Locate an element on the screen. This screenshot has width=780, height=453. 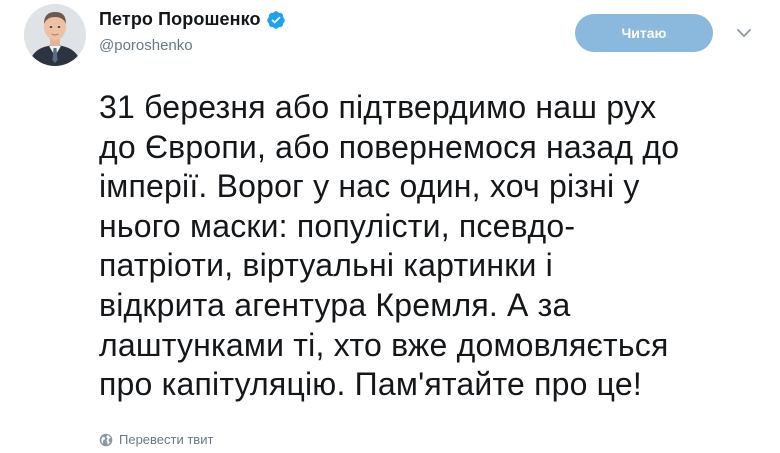
tweet-text-line: про капітуляцію. Пам'ятайте про це! is located at coordinates (370, 384).